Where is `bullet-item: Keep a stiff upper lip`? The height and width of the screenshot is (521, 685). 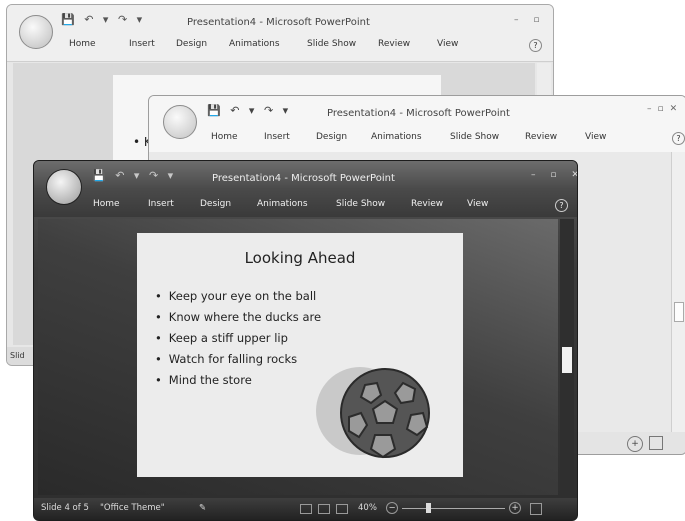 bullet-item: Keep a stiff upper lip is located at coordinates (238, 341).